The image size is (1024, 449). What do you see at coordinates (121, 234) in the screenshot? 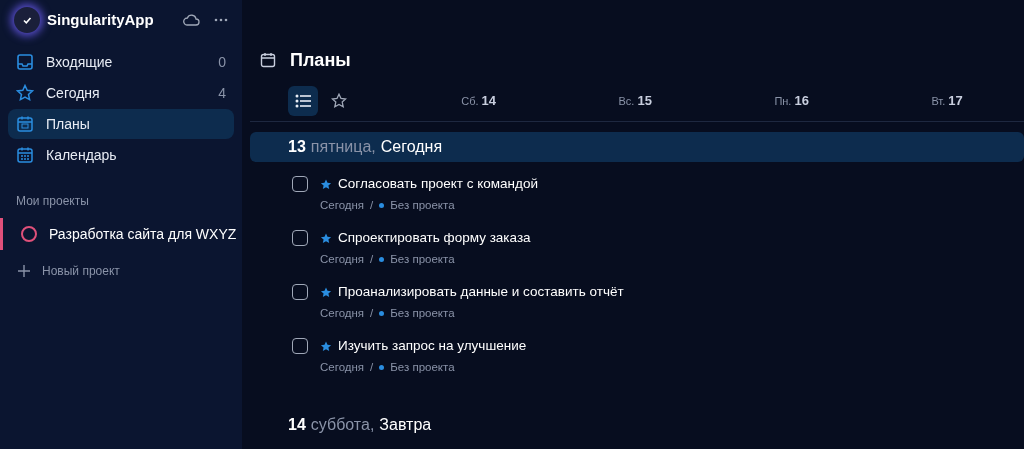
I see `project-item: Разработка сайта для WXYZ` at bounding box center [121, 234].